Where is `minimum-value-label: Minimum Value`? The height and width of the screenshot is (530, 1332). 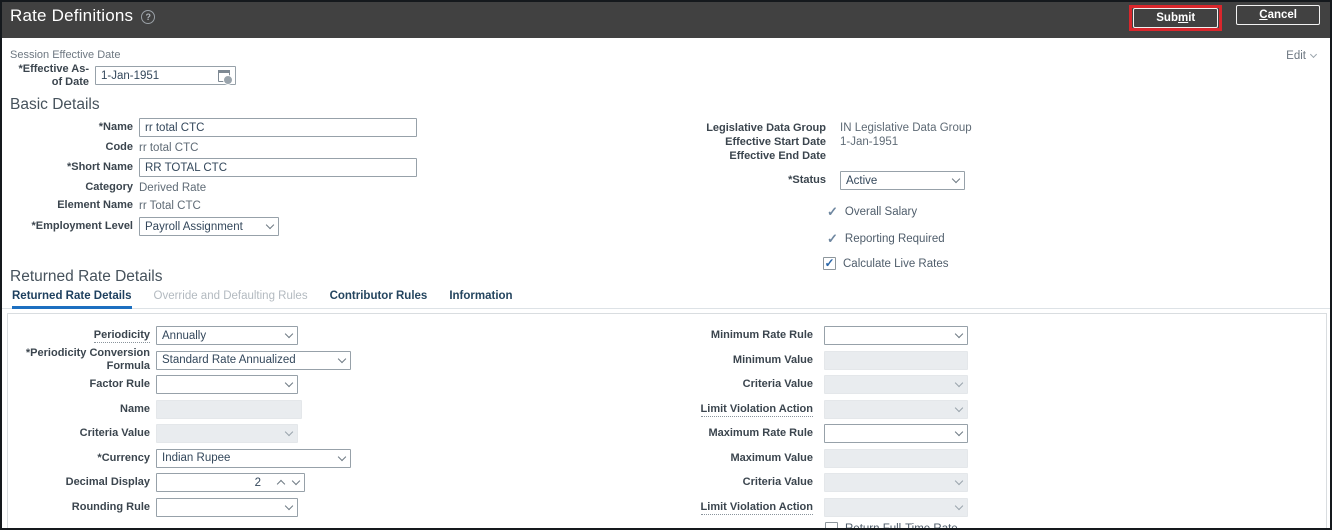
minimum-value-label: Minimum Value is located at coordinates (772, 359).